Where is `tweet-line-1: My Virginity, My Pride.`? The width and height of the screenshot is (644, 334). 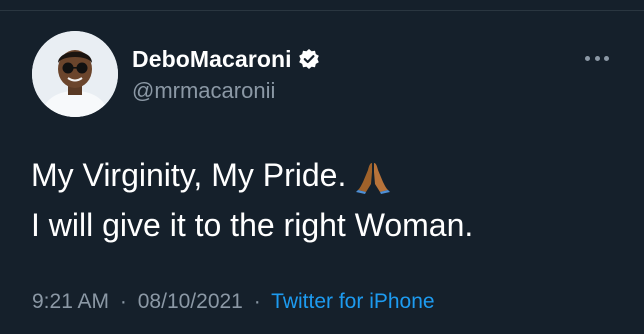 tweet-line-1: My Virginity, My Pride. is located at coordinates (252, 175).